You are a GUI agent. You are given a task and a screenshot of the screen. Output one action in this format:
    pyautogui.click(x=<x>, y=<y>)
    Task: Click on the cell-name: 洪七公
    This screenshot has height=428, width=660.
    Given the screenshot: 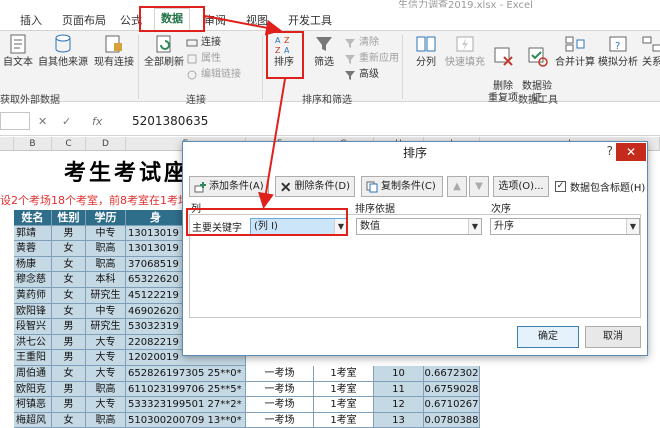 What is the action you would take?
    pyautogui.click(x=33, y=342)
    